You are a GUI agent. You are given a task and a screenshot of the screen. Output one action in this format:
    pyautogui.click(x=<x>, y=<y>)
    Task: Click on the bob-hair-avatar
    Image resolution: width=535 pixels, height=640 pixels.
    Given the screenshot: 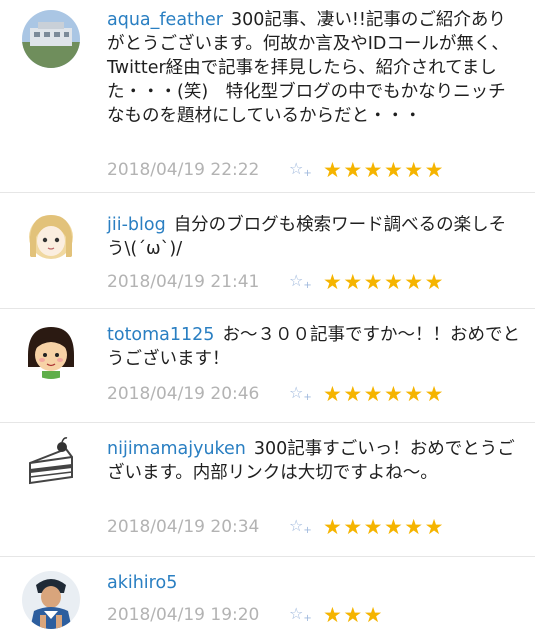 What is the action you would take?
    pyautogui.click(x=51, y=353)
    